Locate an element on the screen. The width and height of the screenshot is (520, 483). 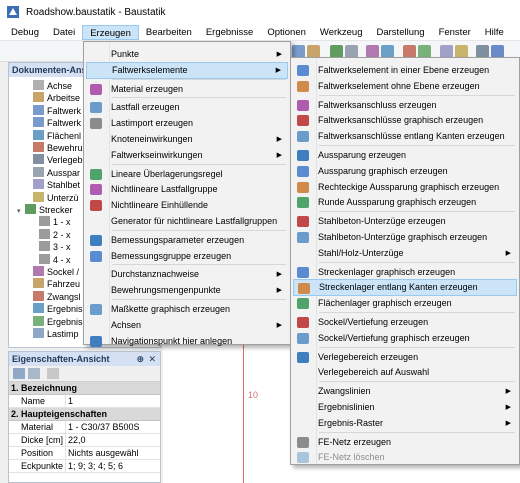
tree-item-label: Stahlbet is located at coordinates (64, 185).